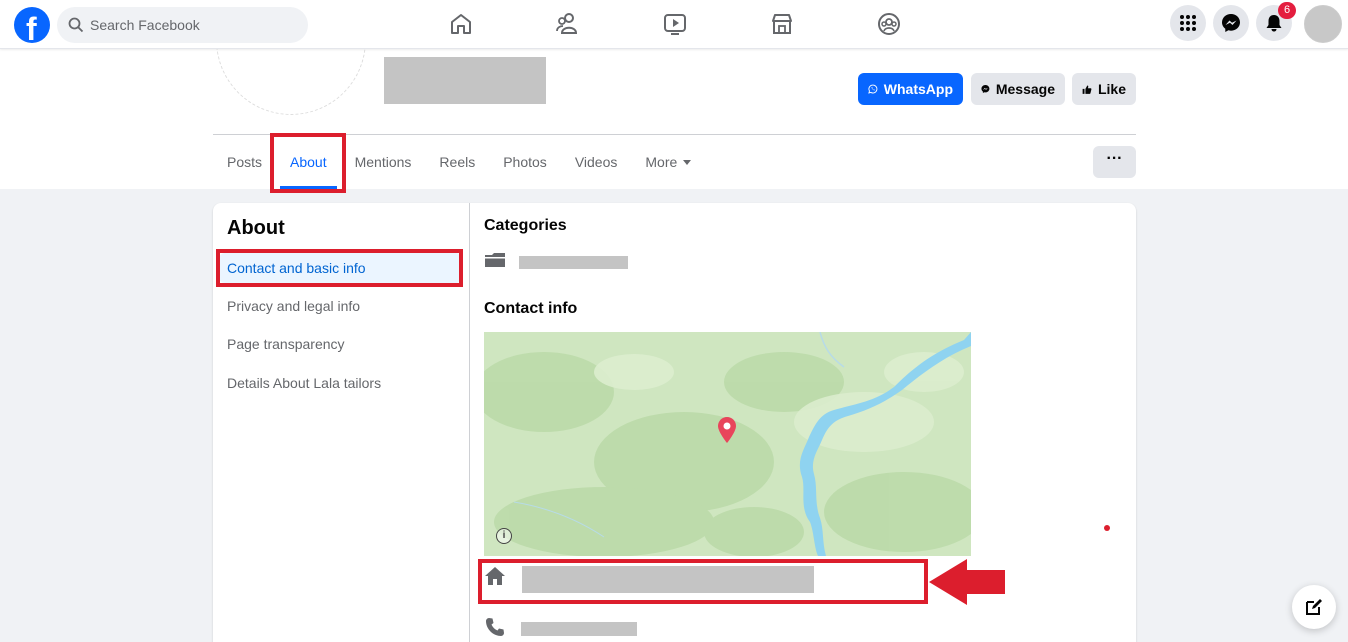 The width and height of the screenshot is (1348, 642). I want to click on messenger-button, so click(1231, 23).